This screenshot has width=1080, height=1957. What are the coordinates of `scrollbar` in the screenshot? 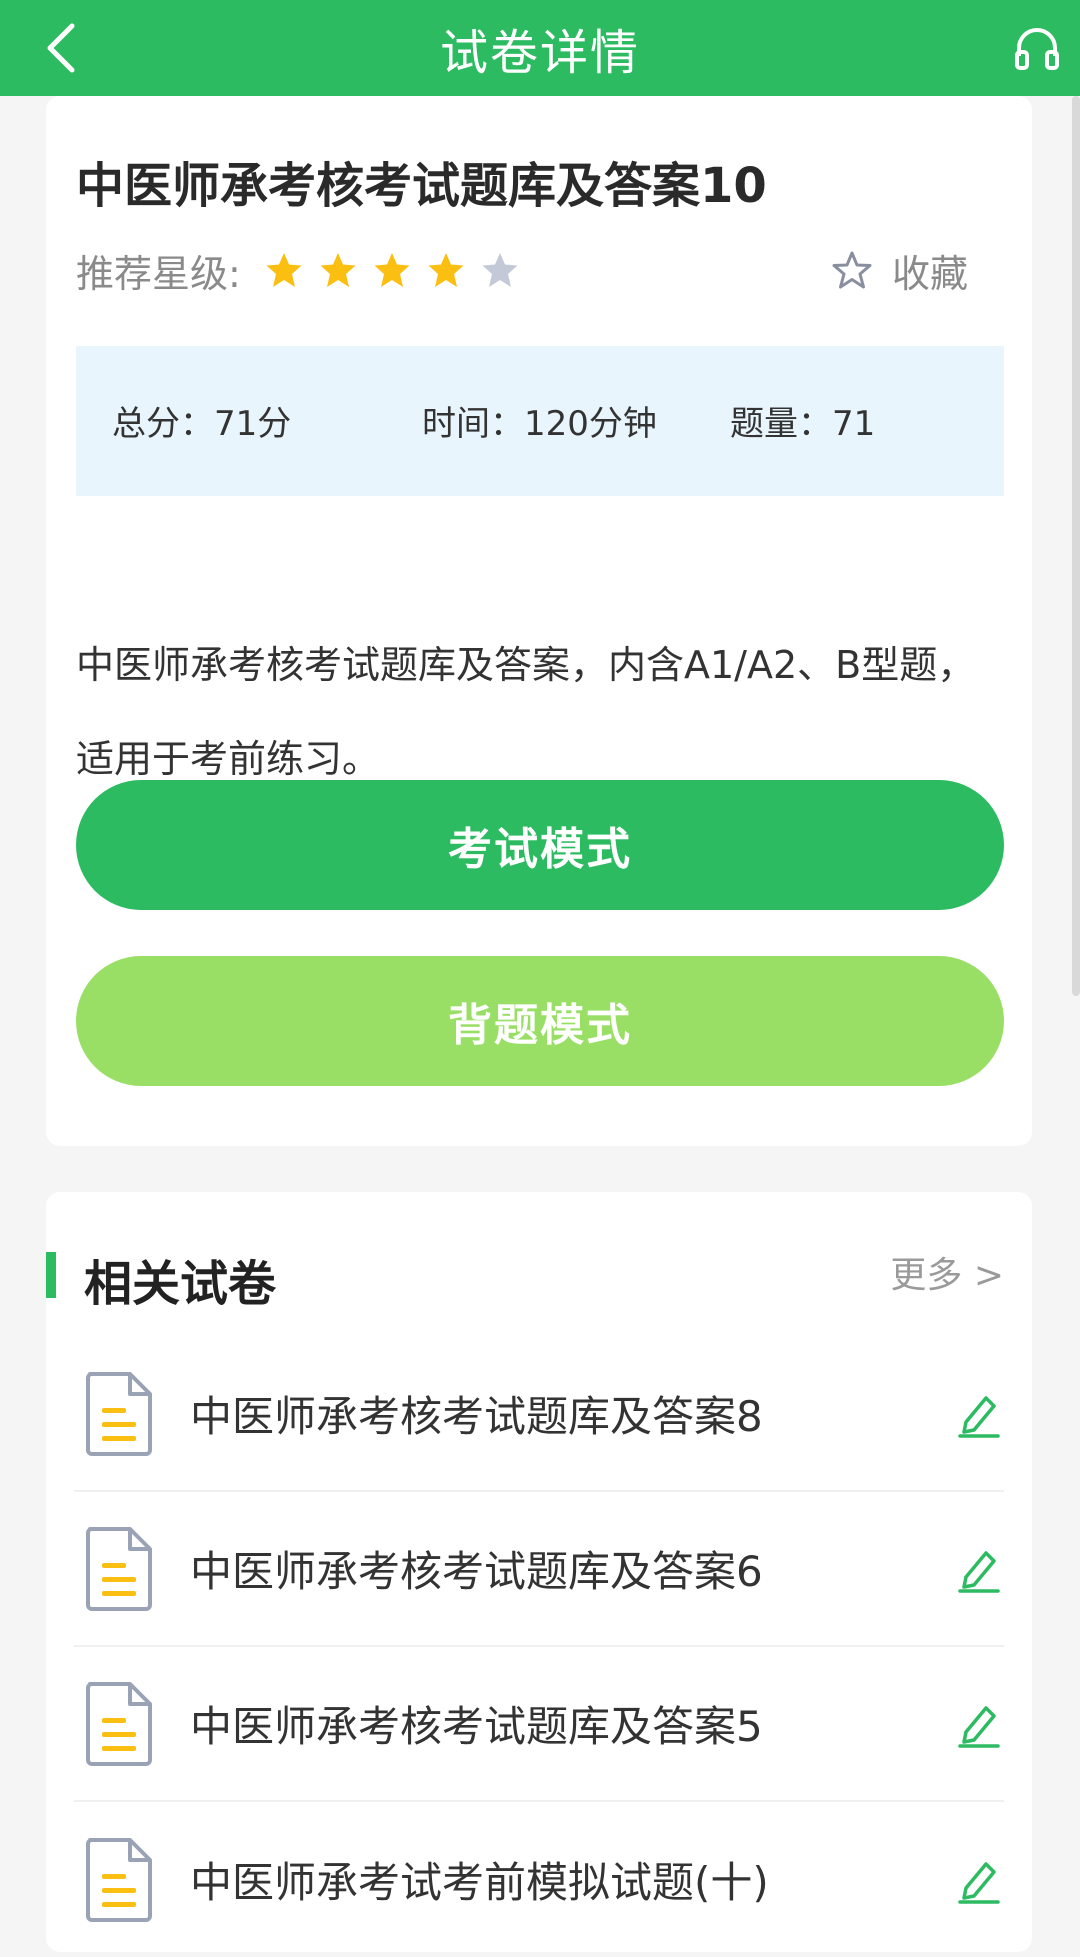 It's located at (1076, 546).